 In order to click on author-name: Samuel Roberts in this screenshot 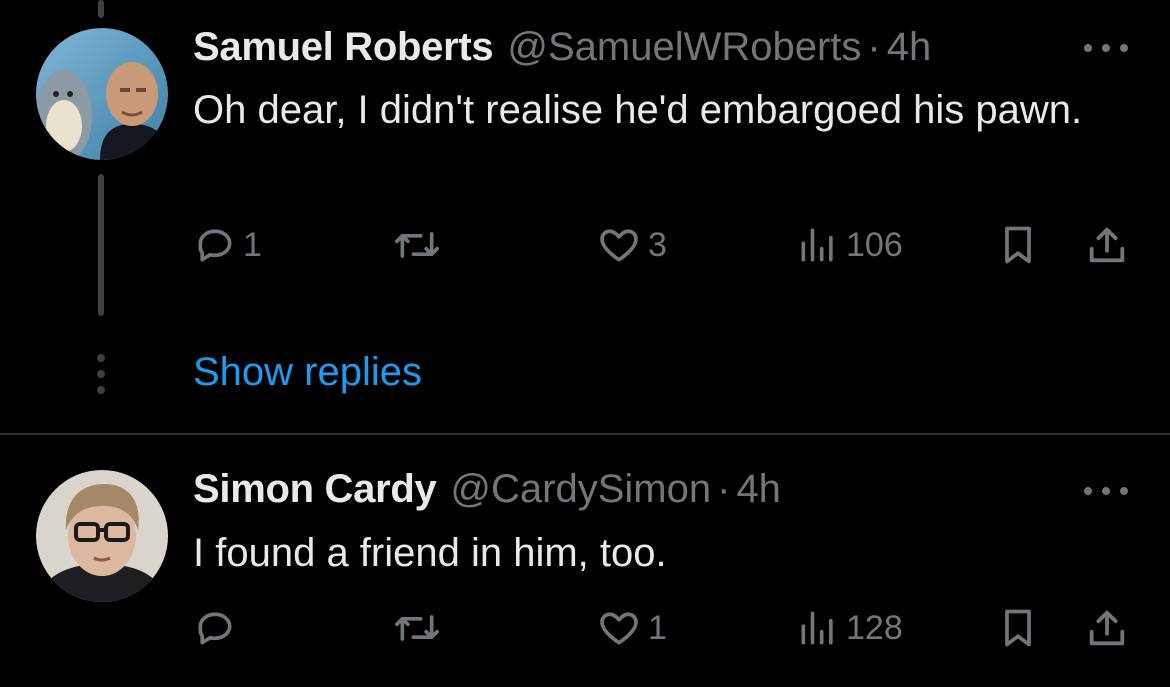, I will do `click(343, 47)`.